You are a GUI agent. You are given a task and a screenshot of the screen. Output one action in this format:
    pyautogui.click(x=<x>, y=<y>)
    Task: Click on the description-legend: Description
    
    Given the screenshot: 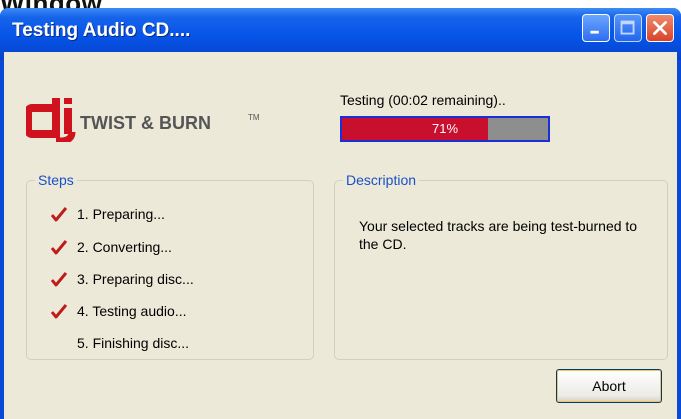 What is the action you would take?
    pyautogui.click(x=381, y=180)
    